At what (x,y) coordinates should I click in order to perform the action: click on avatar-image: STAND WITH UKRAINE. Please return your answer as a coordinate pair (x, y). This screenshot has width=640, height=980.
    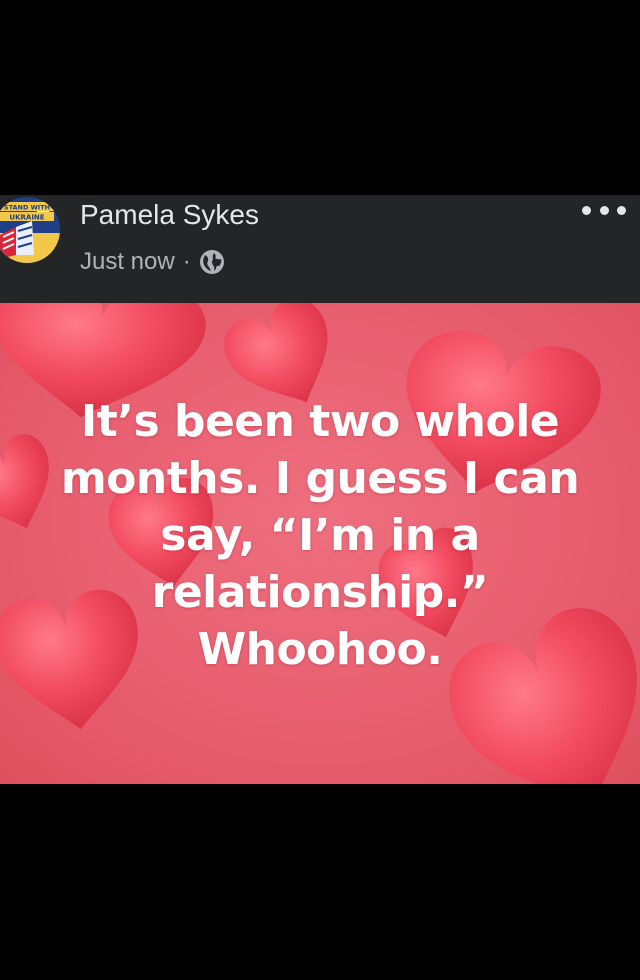
    Looking at the image, I should click on (30, 230).